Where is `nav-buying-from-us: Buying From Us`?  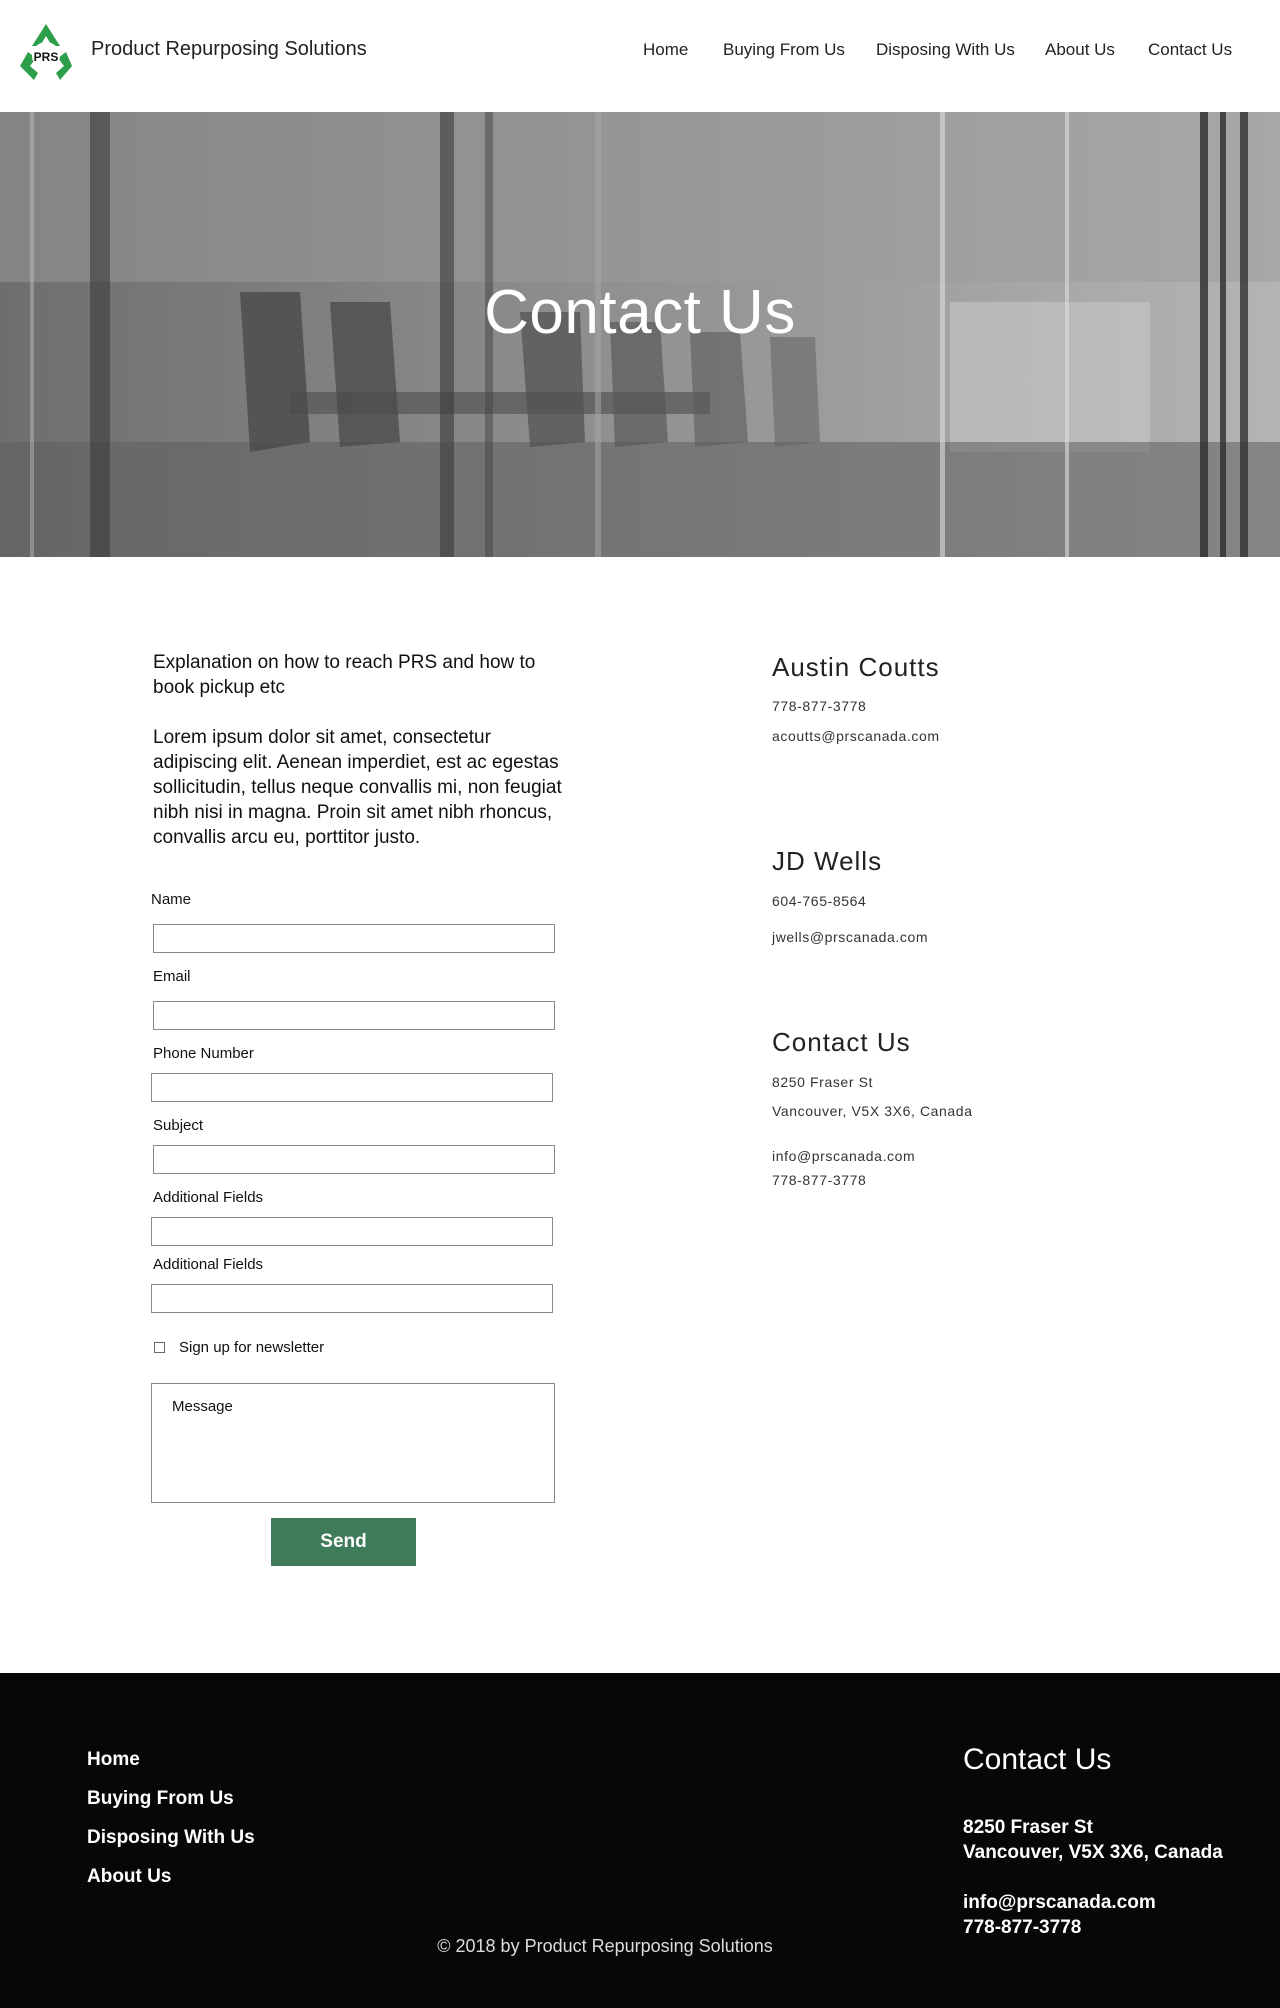
nav-buying-from-us: Buying From Us is located at coordinates (784, 50).